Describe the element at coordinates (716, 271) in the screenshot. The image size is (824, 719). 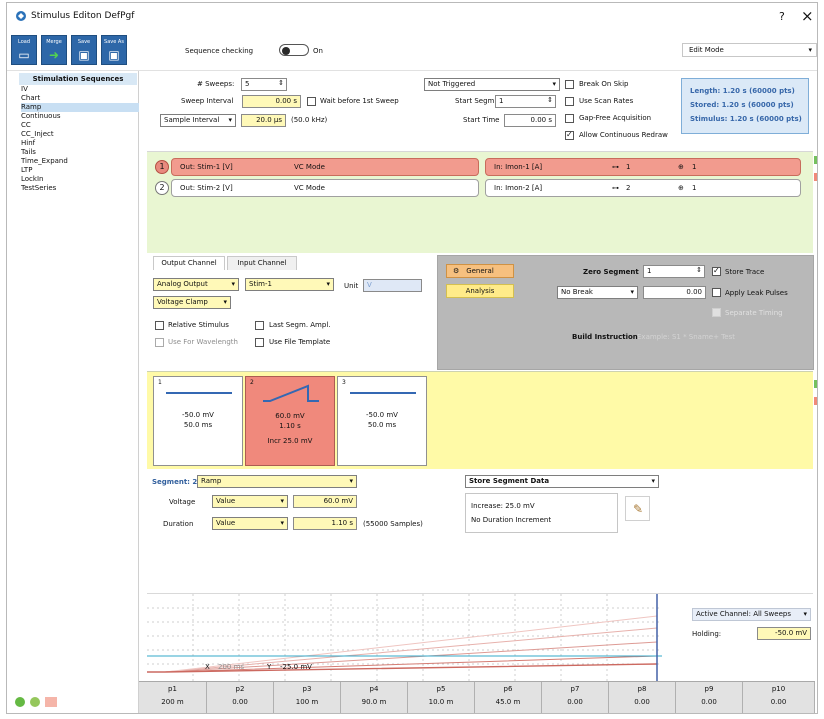
I see `store-trace-checkbox` at that location.